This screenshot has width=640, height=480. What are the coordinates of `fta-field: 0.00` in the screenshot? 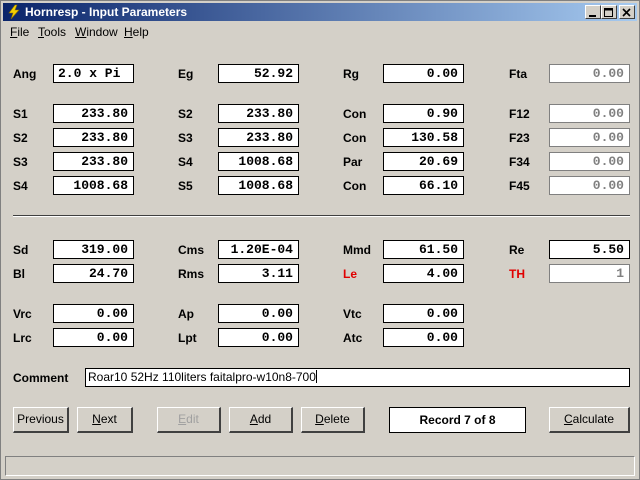 It's located at (589, 73).